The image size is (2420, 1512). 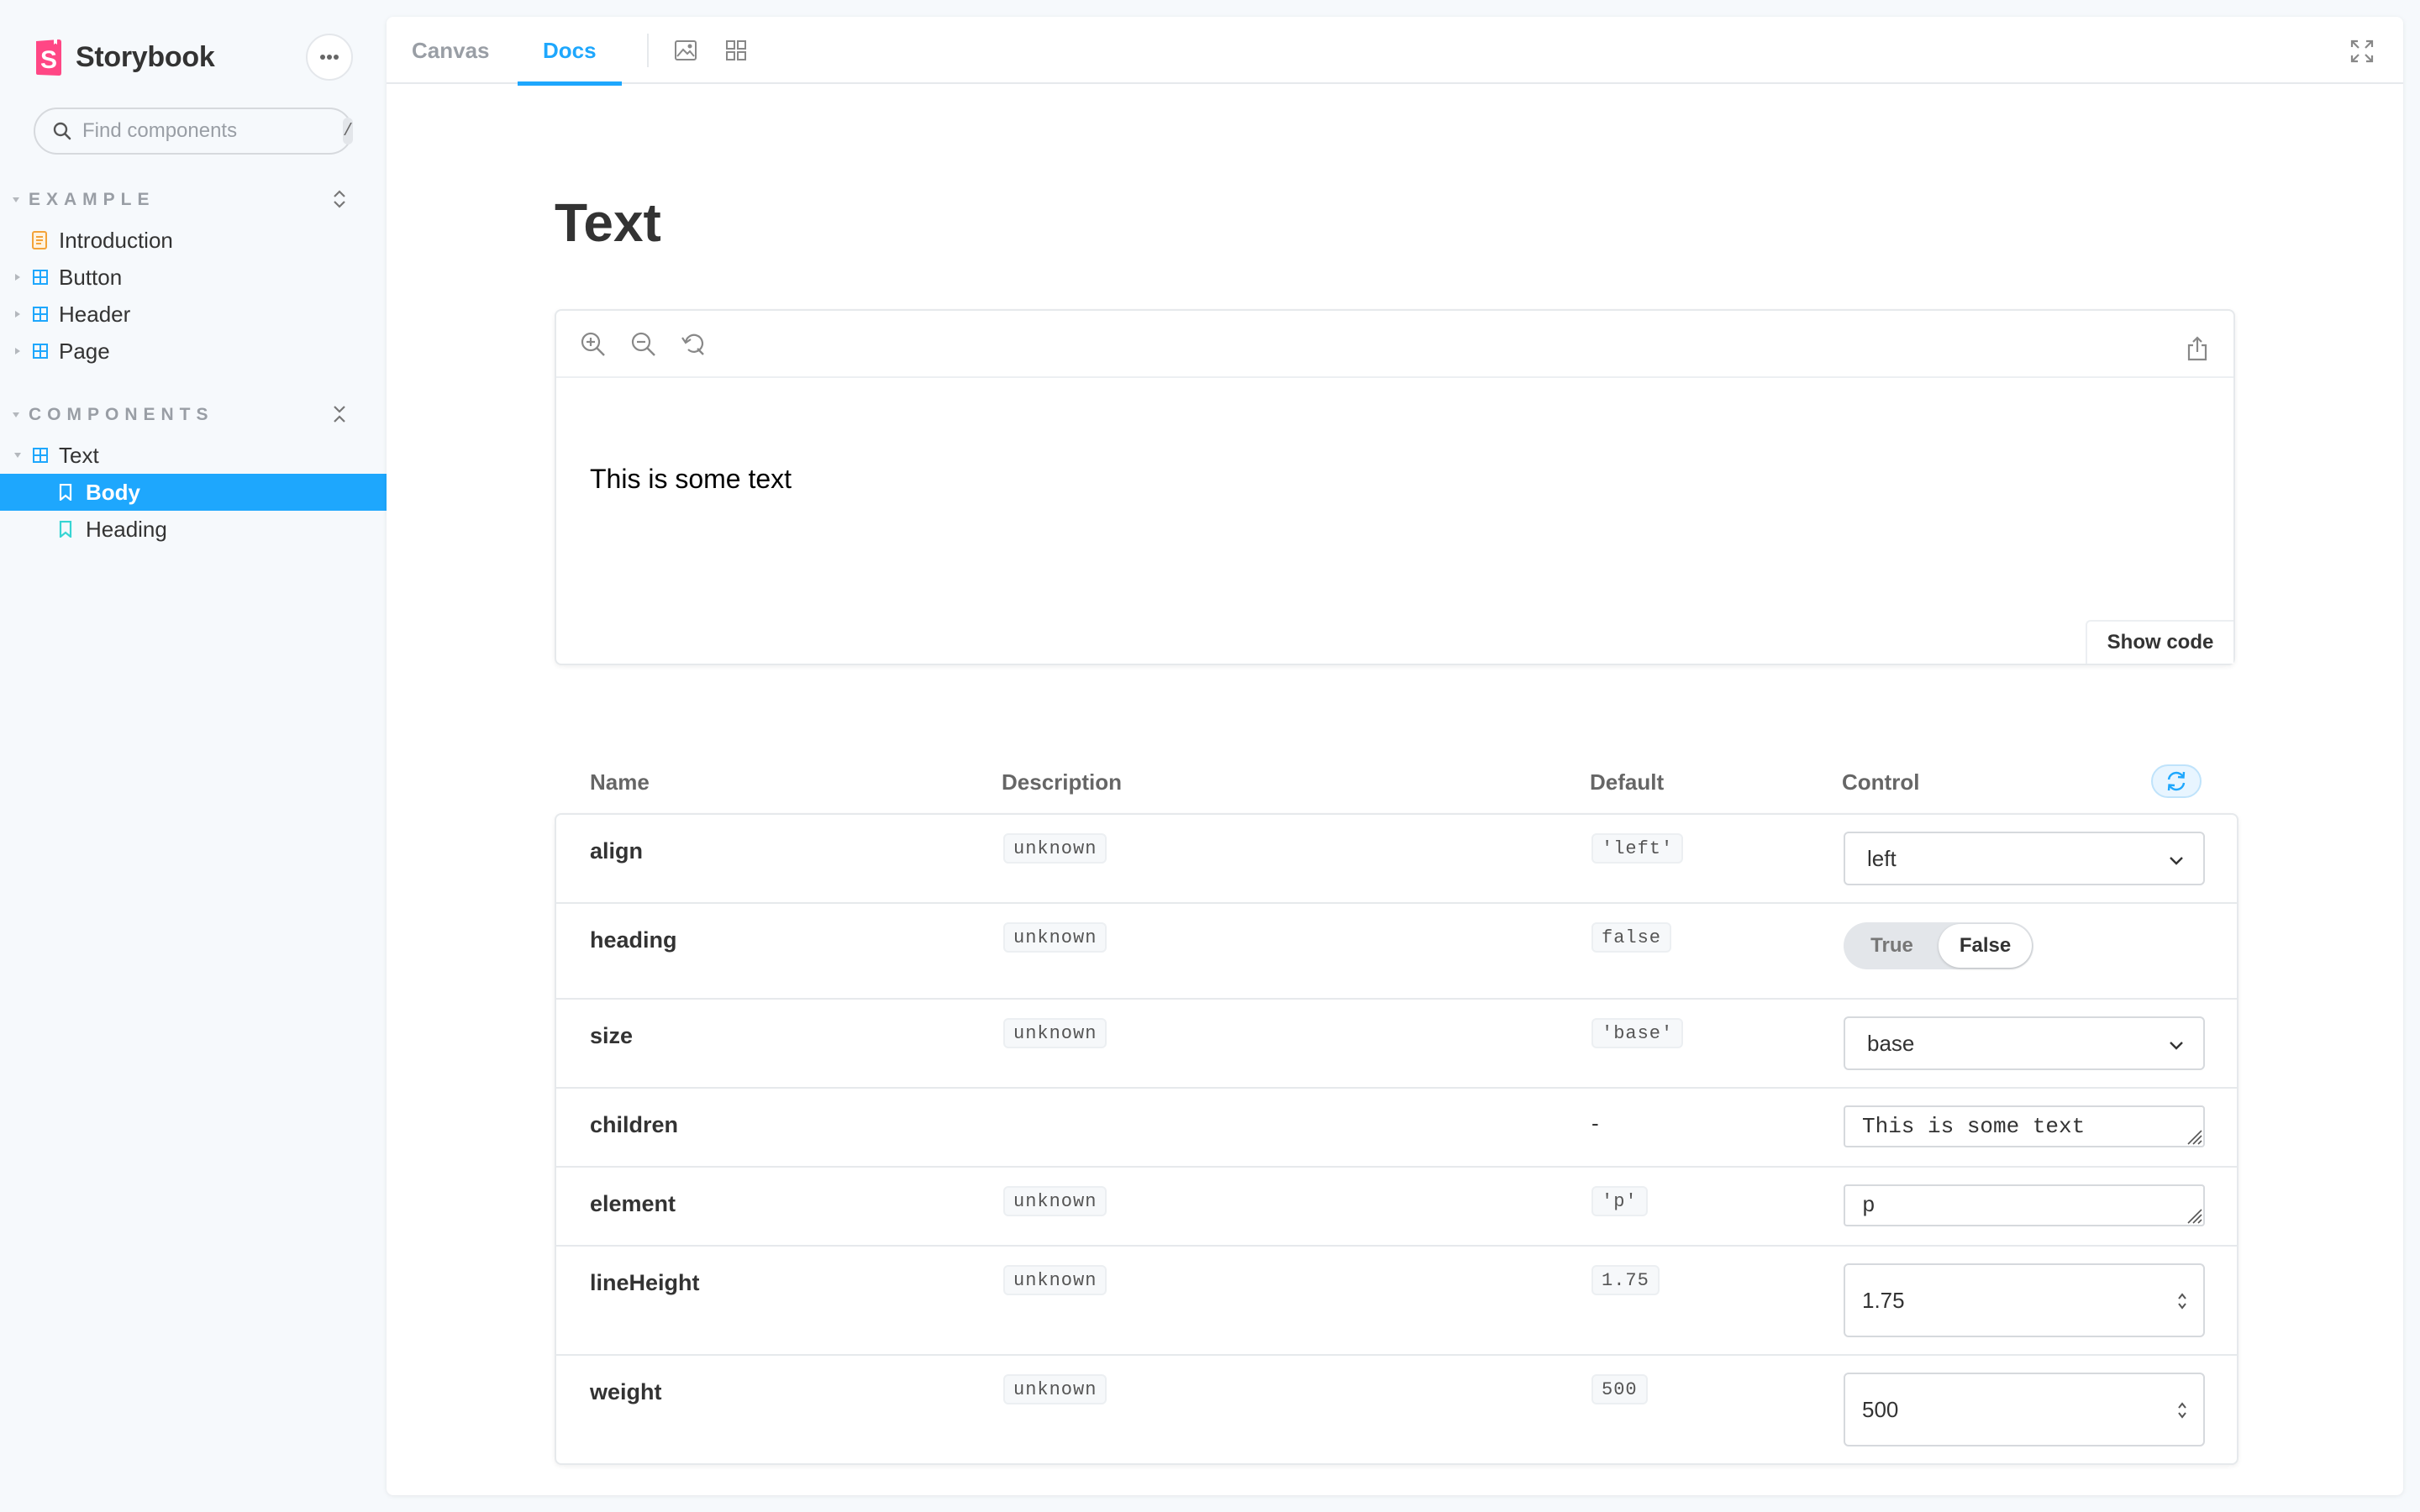 I want to click on children-textarea: This is some text, so click(x=2025, y=1126).